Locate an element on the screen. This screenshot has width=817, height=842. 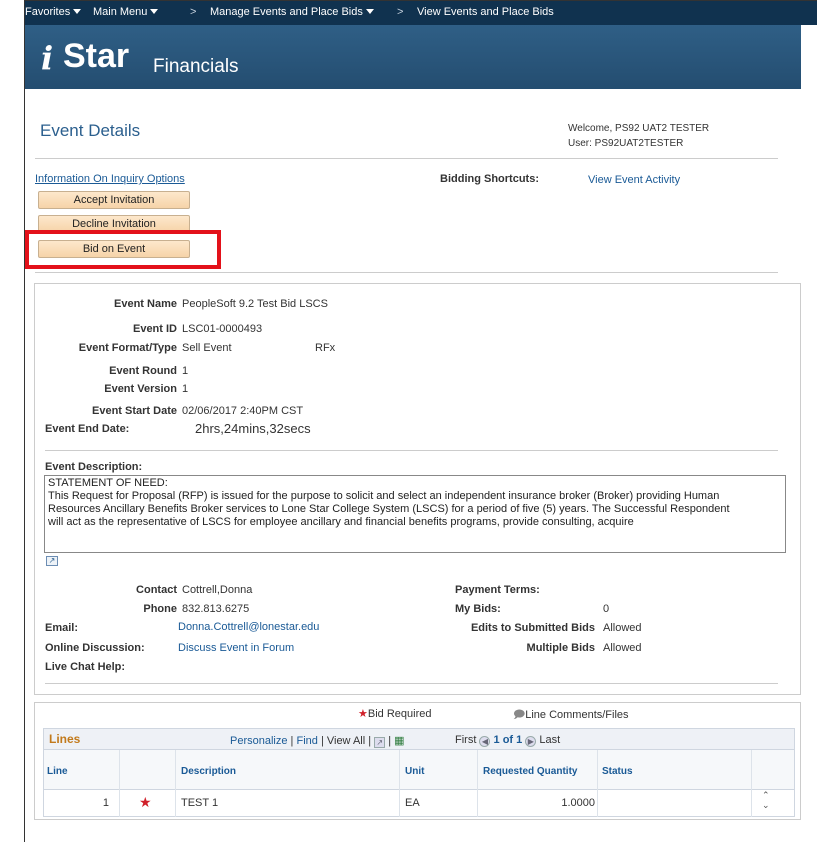
email-link: Donna.Cottrell@lonestar.edu is located at coordinates (248, 627).